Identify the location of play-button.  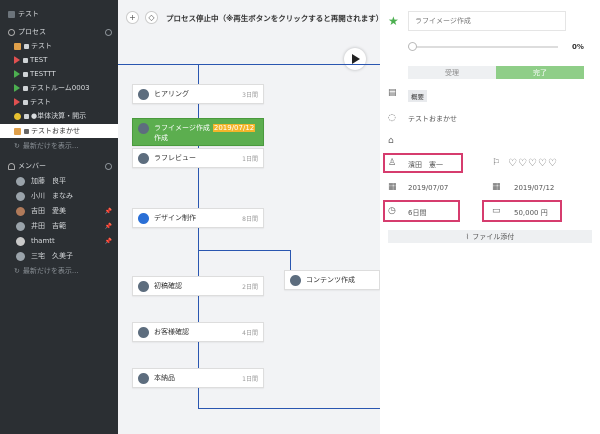
(355, 59).